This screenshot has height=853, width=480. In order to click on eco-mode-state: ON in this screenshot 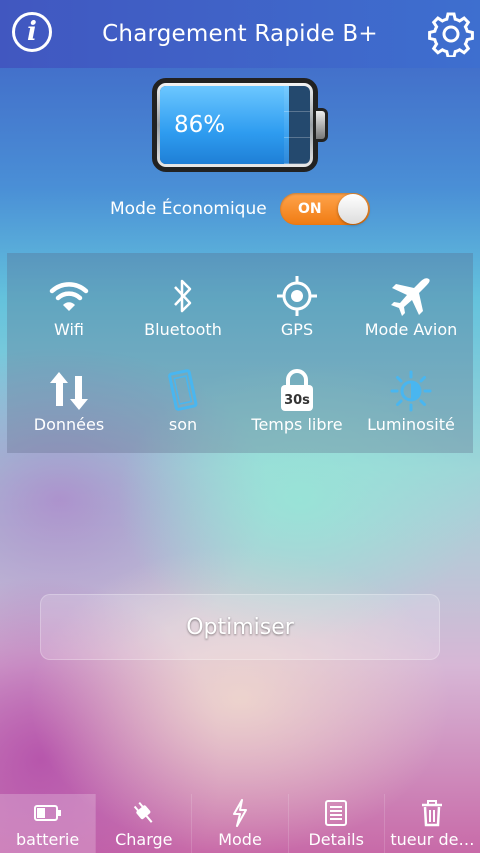, I will do `click(310, 209)`.